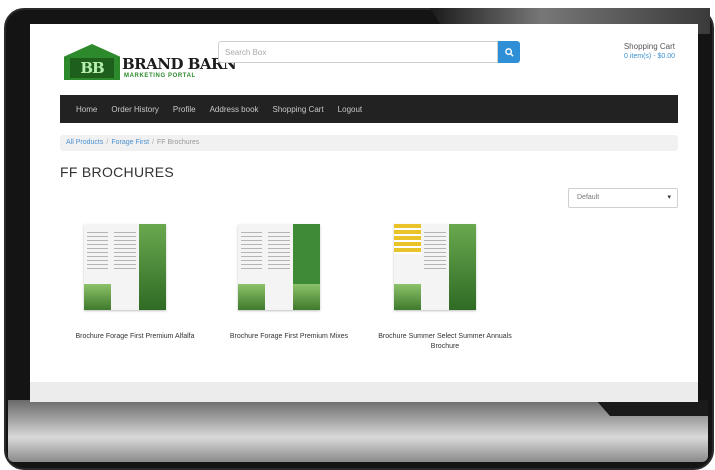 The image size is (715, 470). I want to click on monitor-base, so click(358, 431).